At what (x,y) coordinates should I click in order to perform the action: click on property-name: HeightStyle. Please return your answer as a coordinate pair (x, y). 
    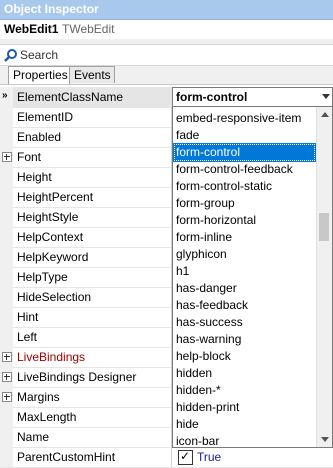
    Looking at the image, I should click on (48, 217).